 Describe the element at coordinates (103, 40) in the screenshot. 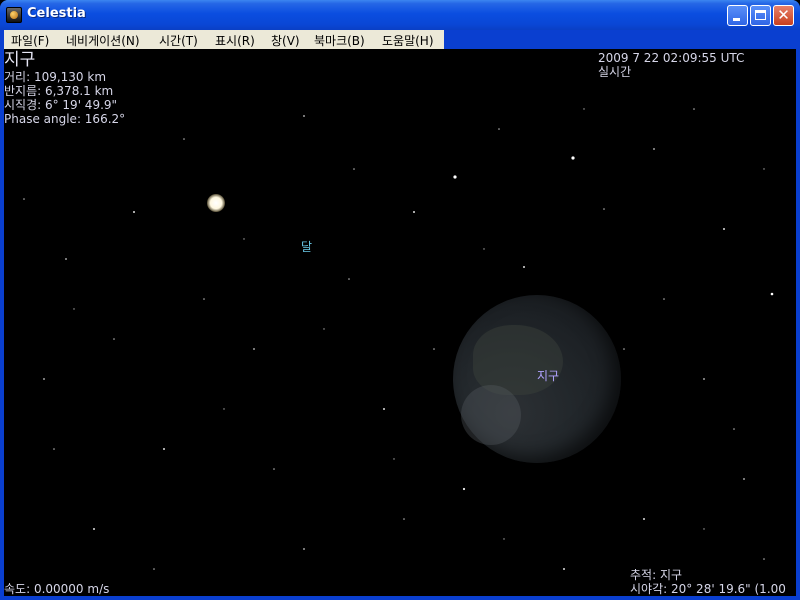

I see `menu-navigation: 네비게이션(N)` at that location.